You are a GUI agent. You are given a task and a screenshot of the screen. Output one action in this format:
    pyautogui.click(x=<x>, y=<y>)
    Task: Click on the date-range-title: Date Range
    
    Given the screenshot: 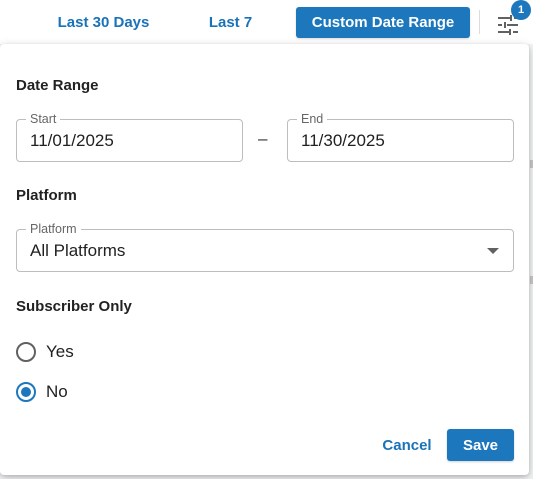 What is the action you would take?
    pyautogui.click(x=57, y=85)
    